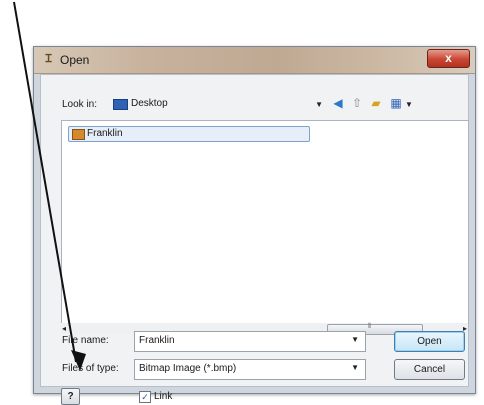 The height and width of the screenshot is (405, 484). Describe the element at coordinates (149, 103) in the screenshot. I see `look-in-value: Desktop` at that location.